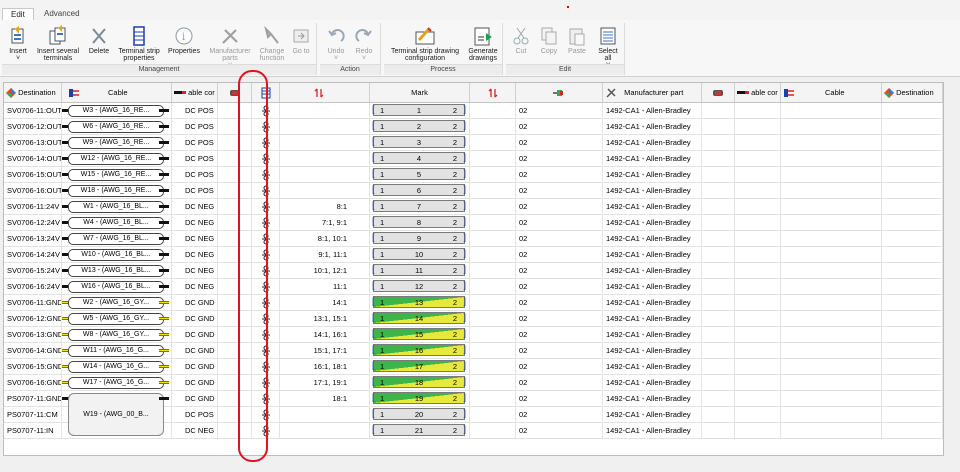 The image size is (960, 472). What do you see at coordinates (33, 190) in the screenshot?
I see `destination-cell: SV0706-16:OUT` at bounding box center [33, 190].